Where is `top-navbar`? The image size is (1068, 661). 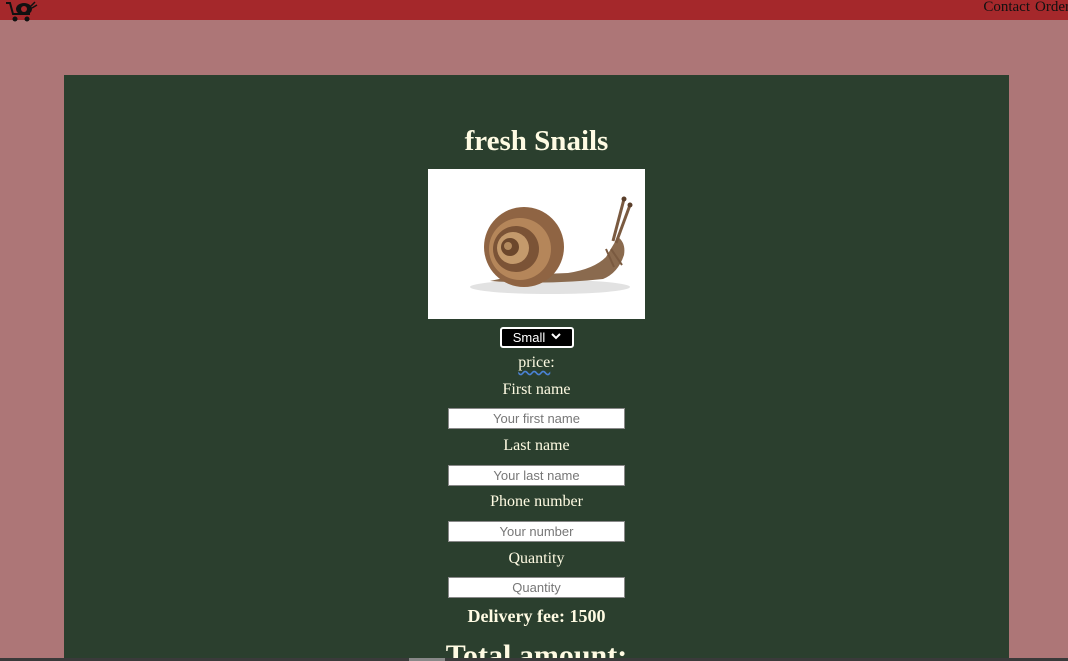
top-navbar is located at coordinates (534, 10).